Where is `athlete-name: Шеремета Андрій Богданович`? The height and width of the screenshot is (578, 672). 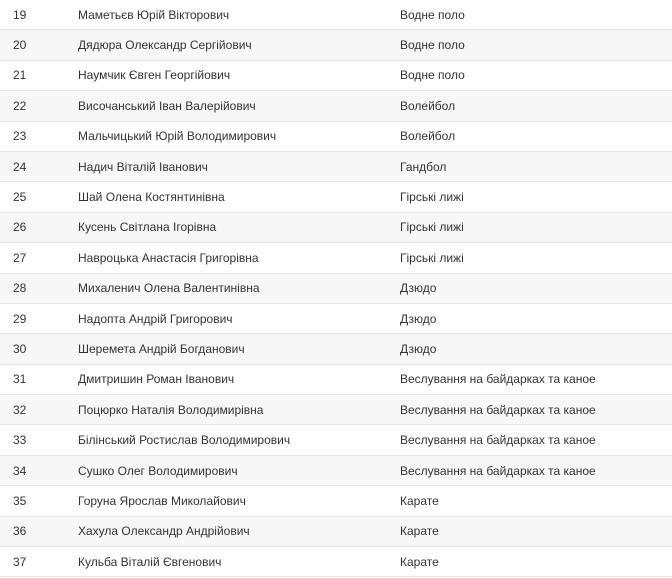 athlete-name: Шеремета Андрій Богданович is located at coordinates (161, 348).